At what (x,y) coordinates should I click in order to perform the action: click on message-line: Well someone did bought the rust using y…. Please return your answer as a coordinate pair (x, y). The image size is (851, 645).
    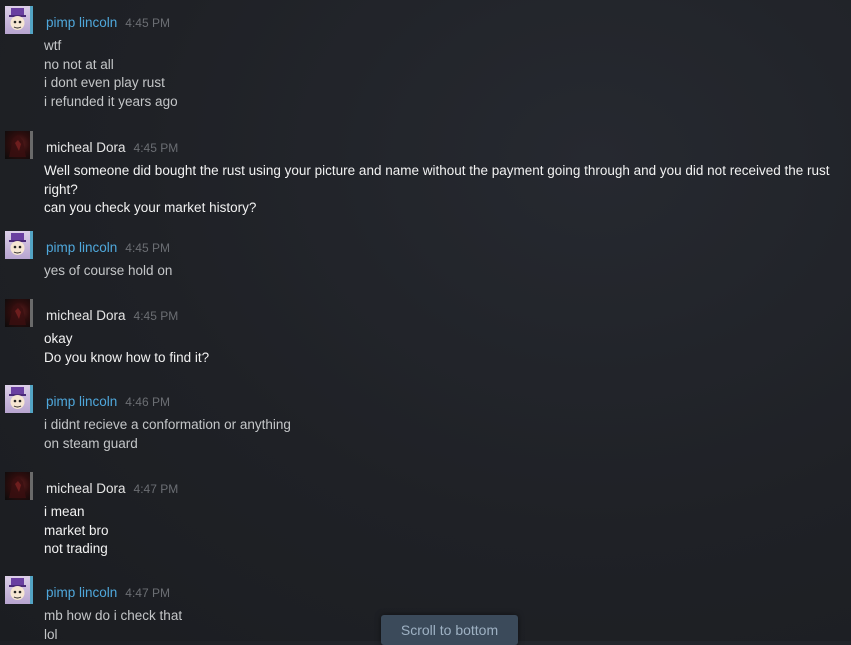
    Looking at the image, I should click on (437, 180).